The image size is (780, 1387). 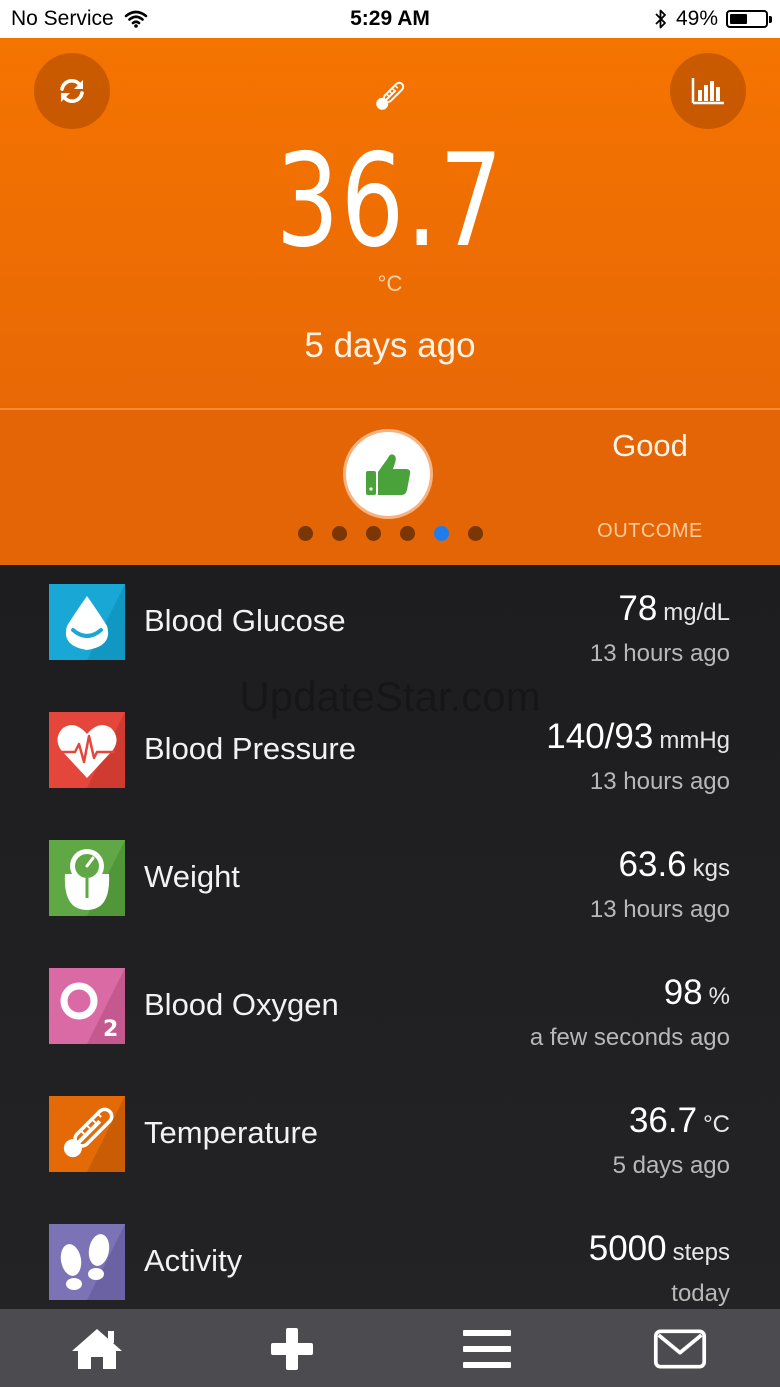 I want to click on item-value: 63.6 kgs, so click(x=674, y=865).